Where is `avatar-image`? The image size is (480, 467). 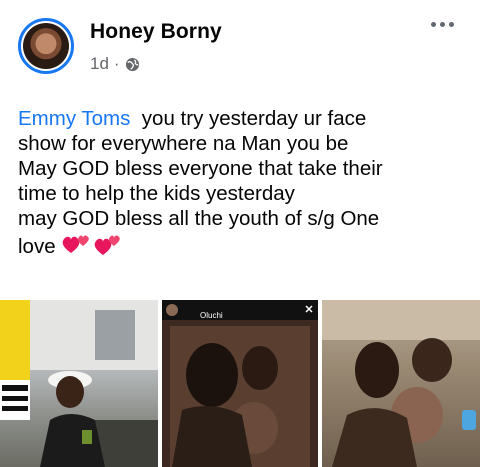
avatar-image is located at coordinates (46, 46).